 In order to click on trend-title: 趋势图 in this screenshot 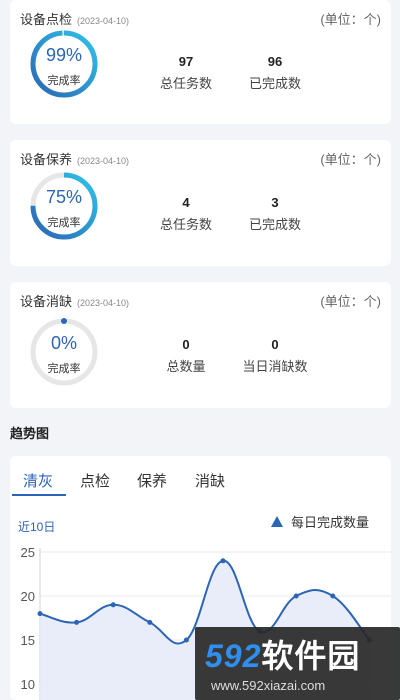, I will do `click(30, 433)`.